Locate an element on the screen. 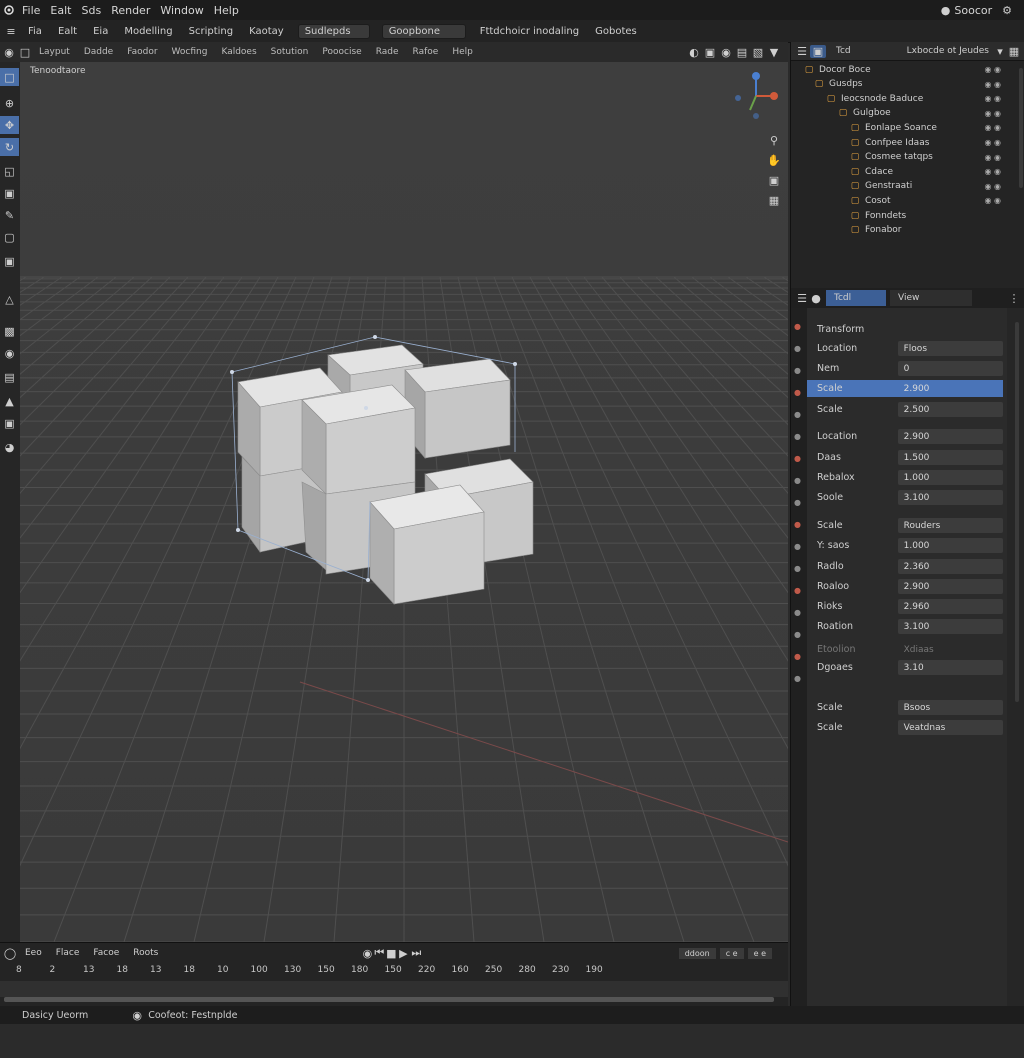 The image size is (1024, 1058). poly-build-icon: ▣ is located at coordinates (9, 423).